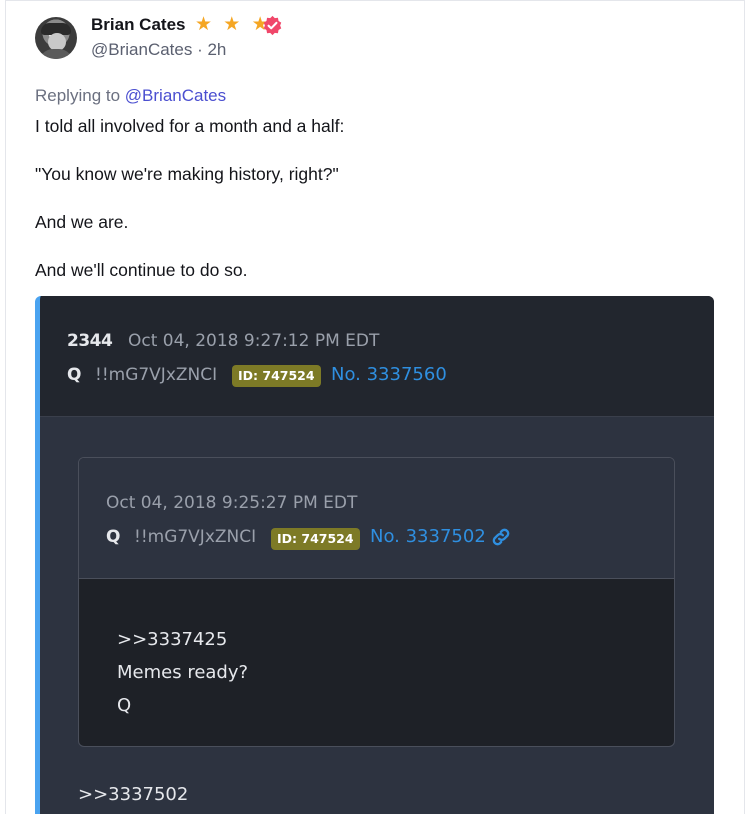 The image size is (752, 814). Describe the element at coordinates (141, 270) in the screenshot. I see `post-paragraph: And we'll continue to do so.` at that location.